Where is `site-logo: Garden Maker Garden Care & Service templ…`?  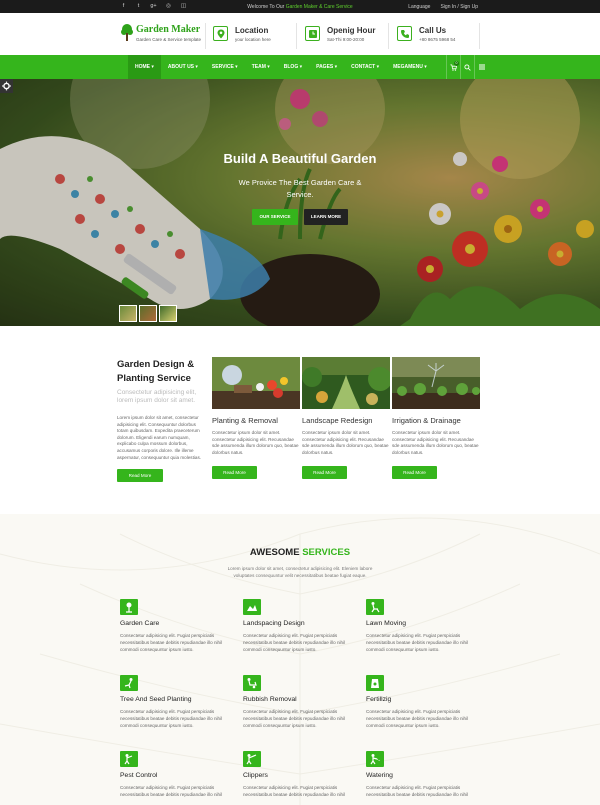 site-logo: Garden Maker Garden Care & Service templ… is located at coordinates (161, 35).